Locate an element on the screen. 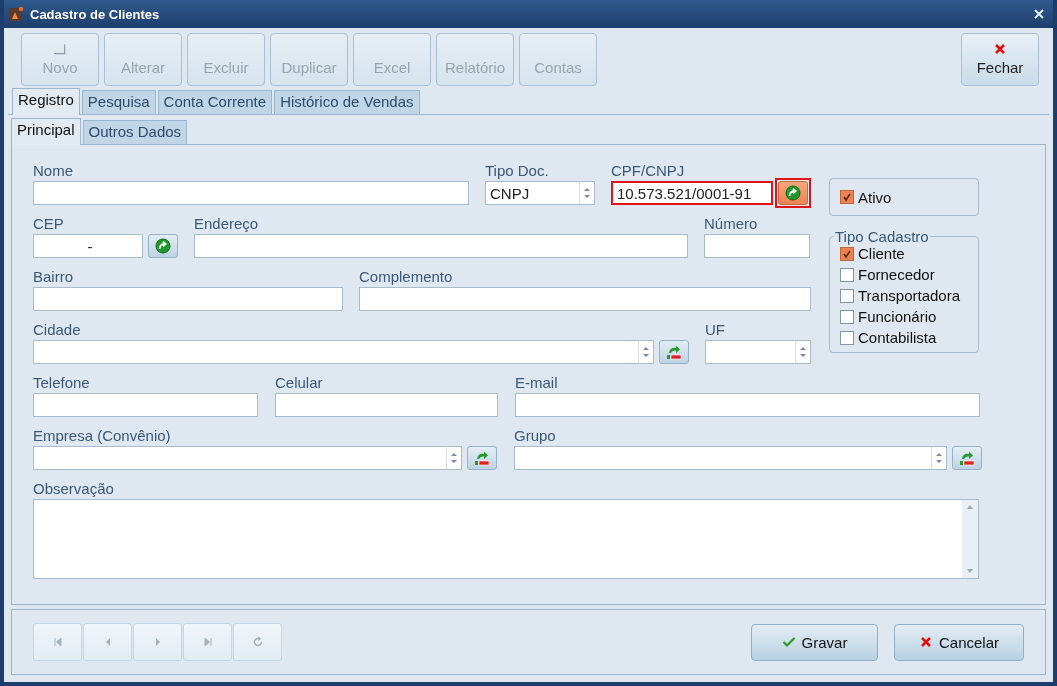  action-button: Gravar is located at coordinates (814, 642).